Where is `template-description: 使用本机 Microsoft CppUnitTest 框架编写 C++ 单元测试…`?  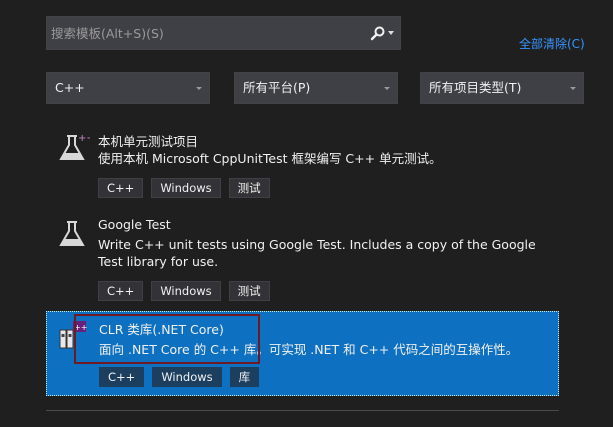
template-description: 使用本机 Microsoft CppUnitTest 框架编写 C++ 单元测试… is located at coordinates (270, 158).